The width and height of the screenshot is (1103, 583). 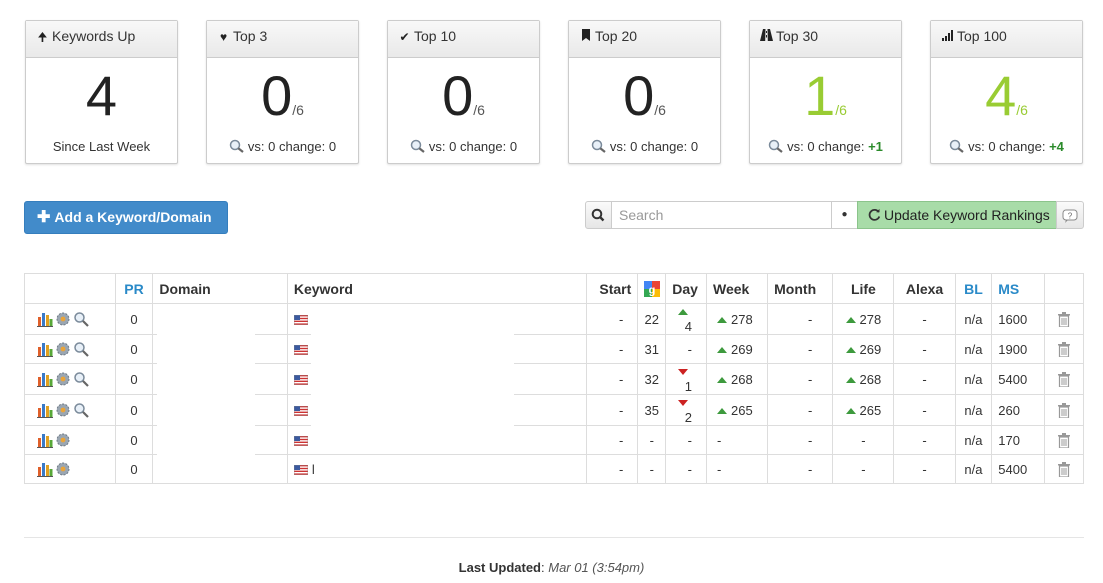 What do you see at coordinates (863, 440) in the screenshot?
I see `life-cell: -` at bounding box center [863, 440].